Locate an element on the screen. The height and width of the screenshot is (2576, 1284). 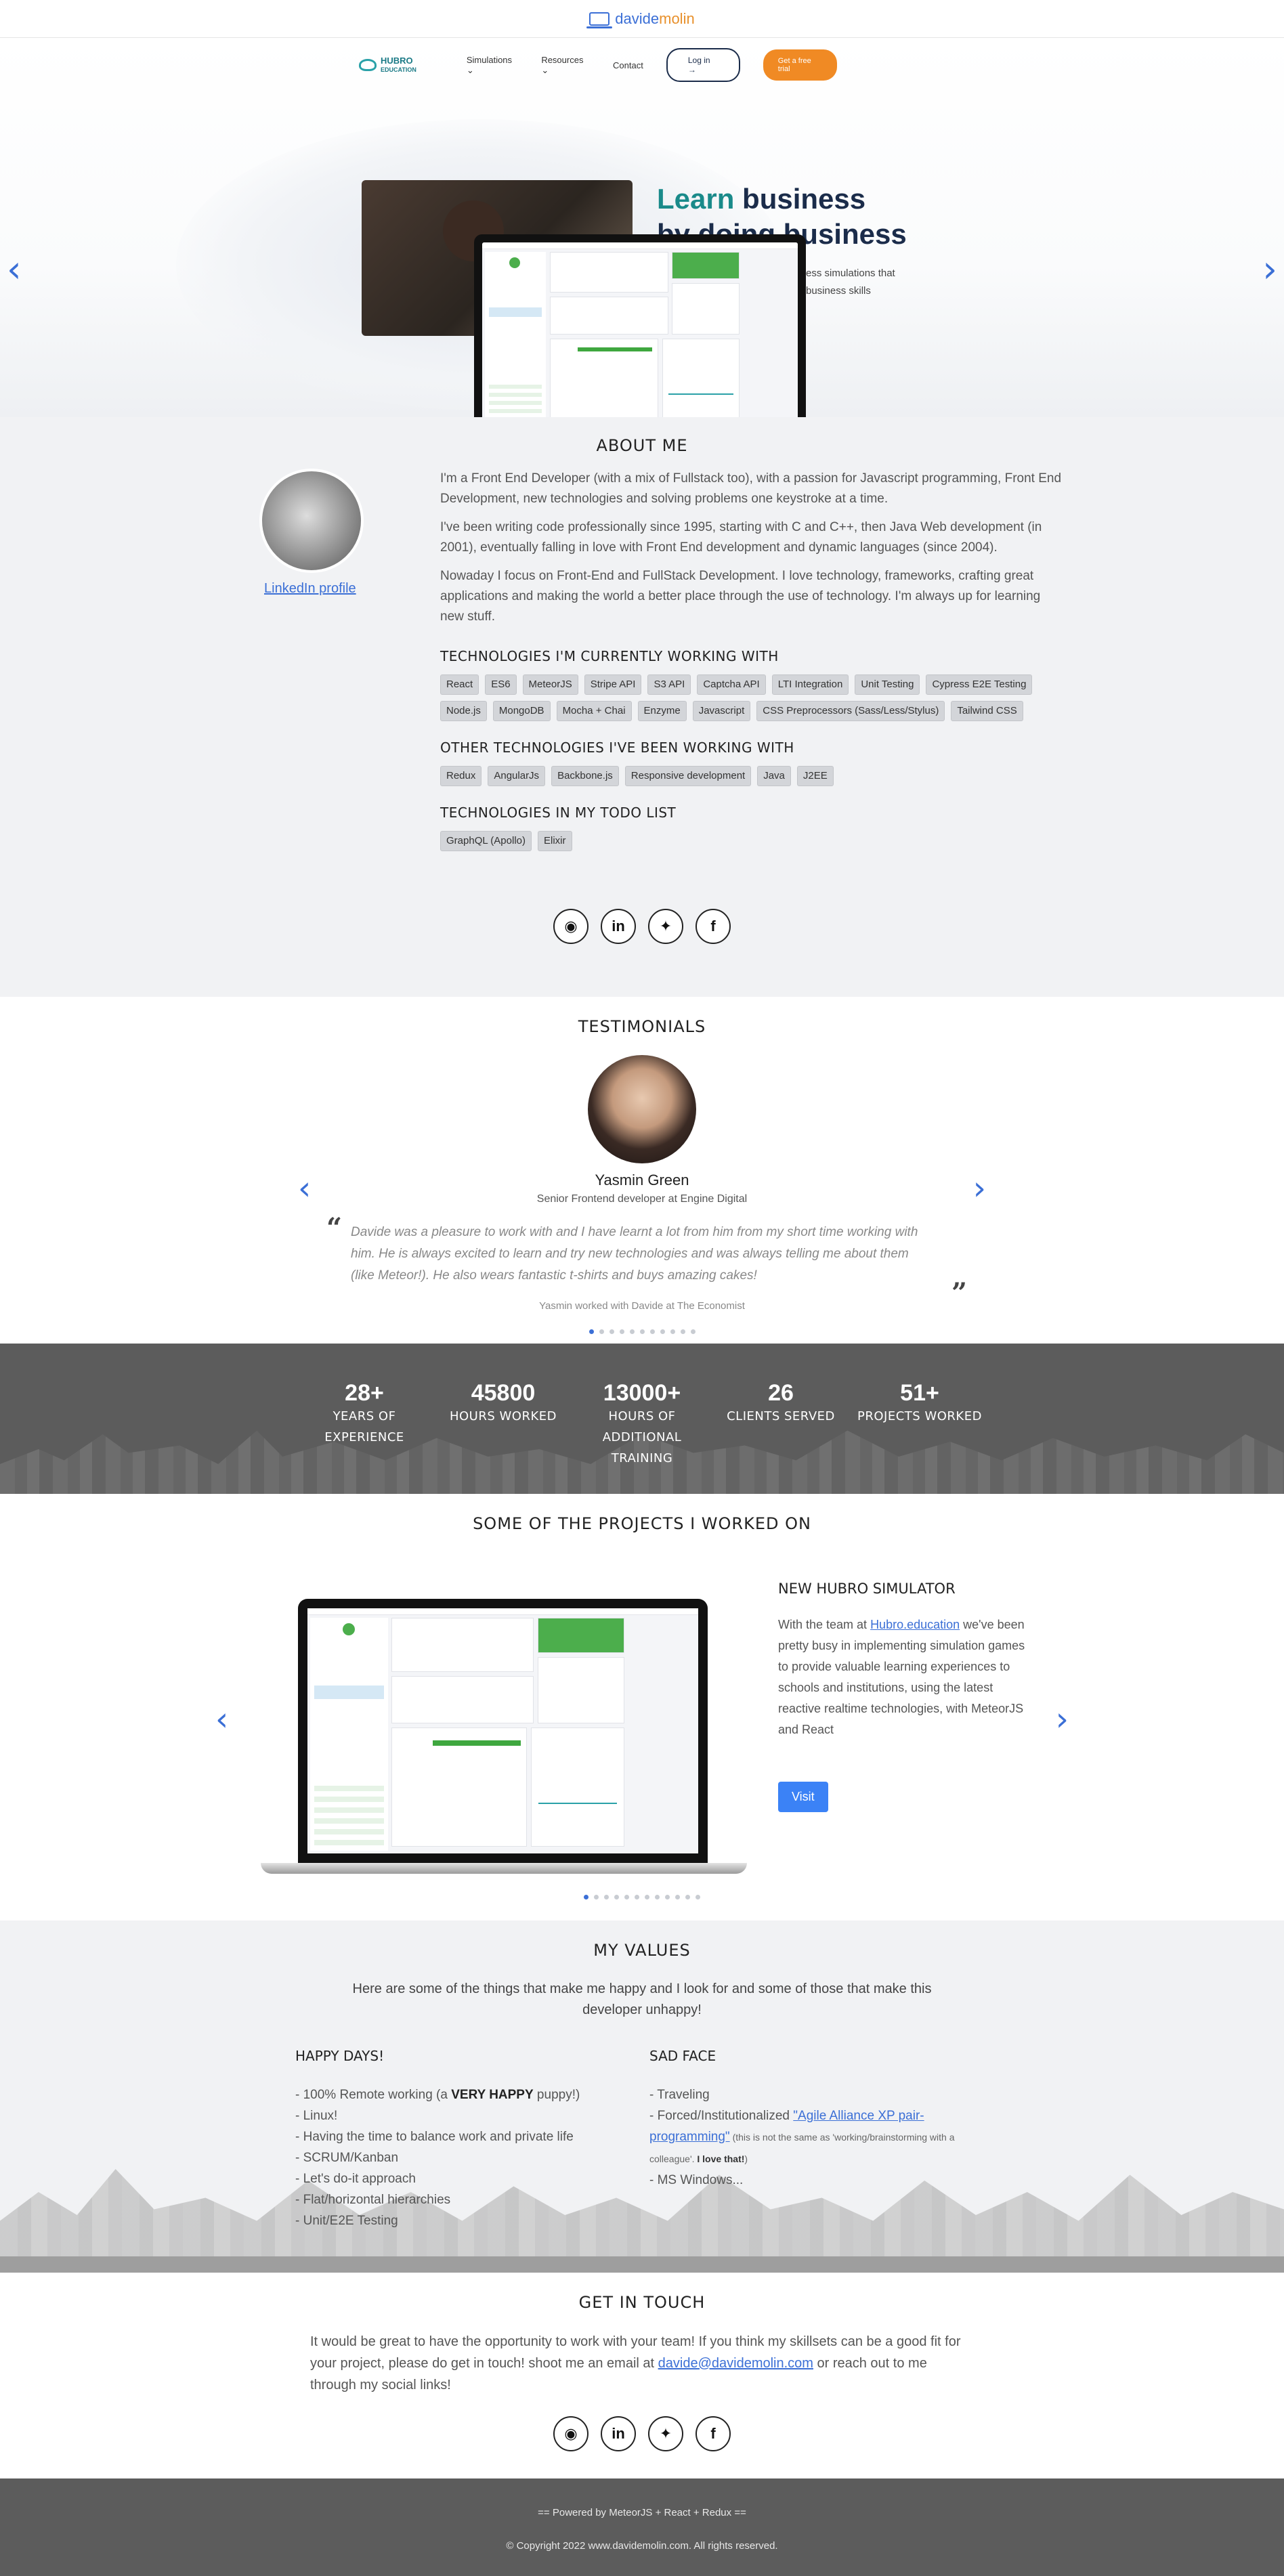
stat-item: 26 CLIENTS SERVED is located at coordinates (781, 1424).